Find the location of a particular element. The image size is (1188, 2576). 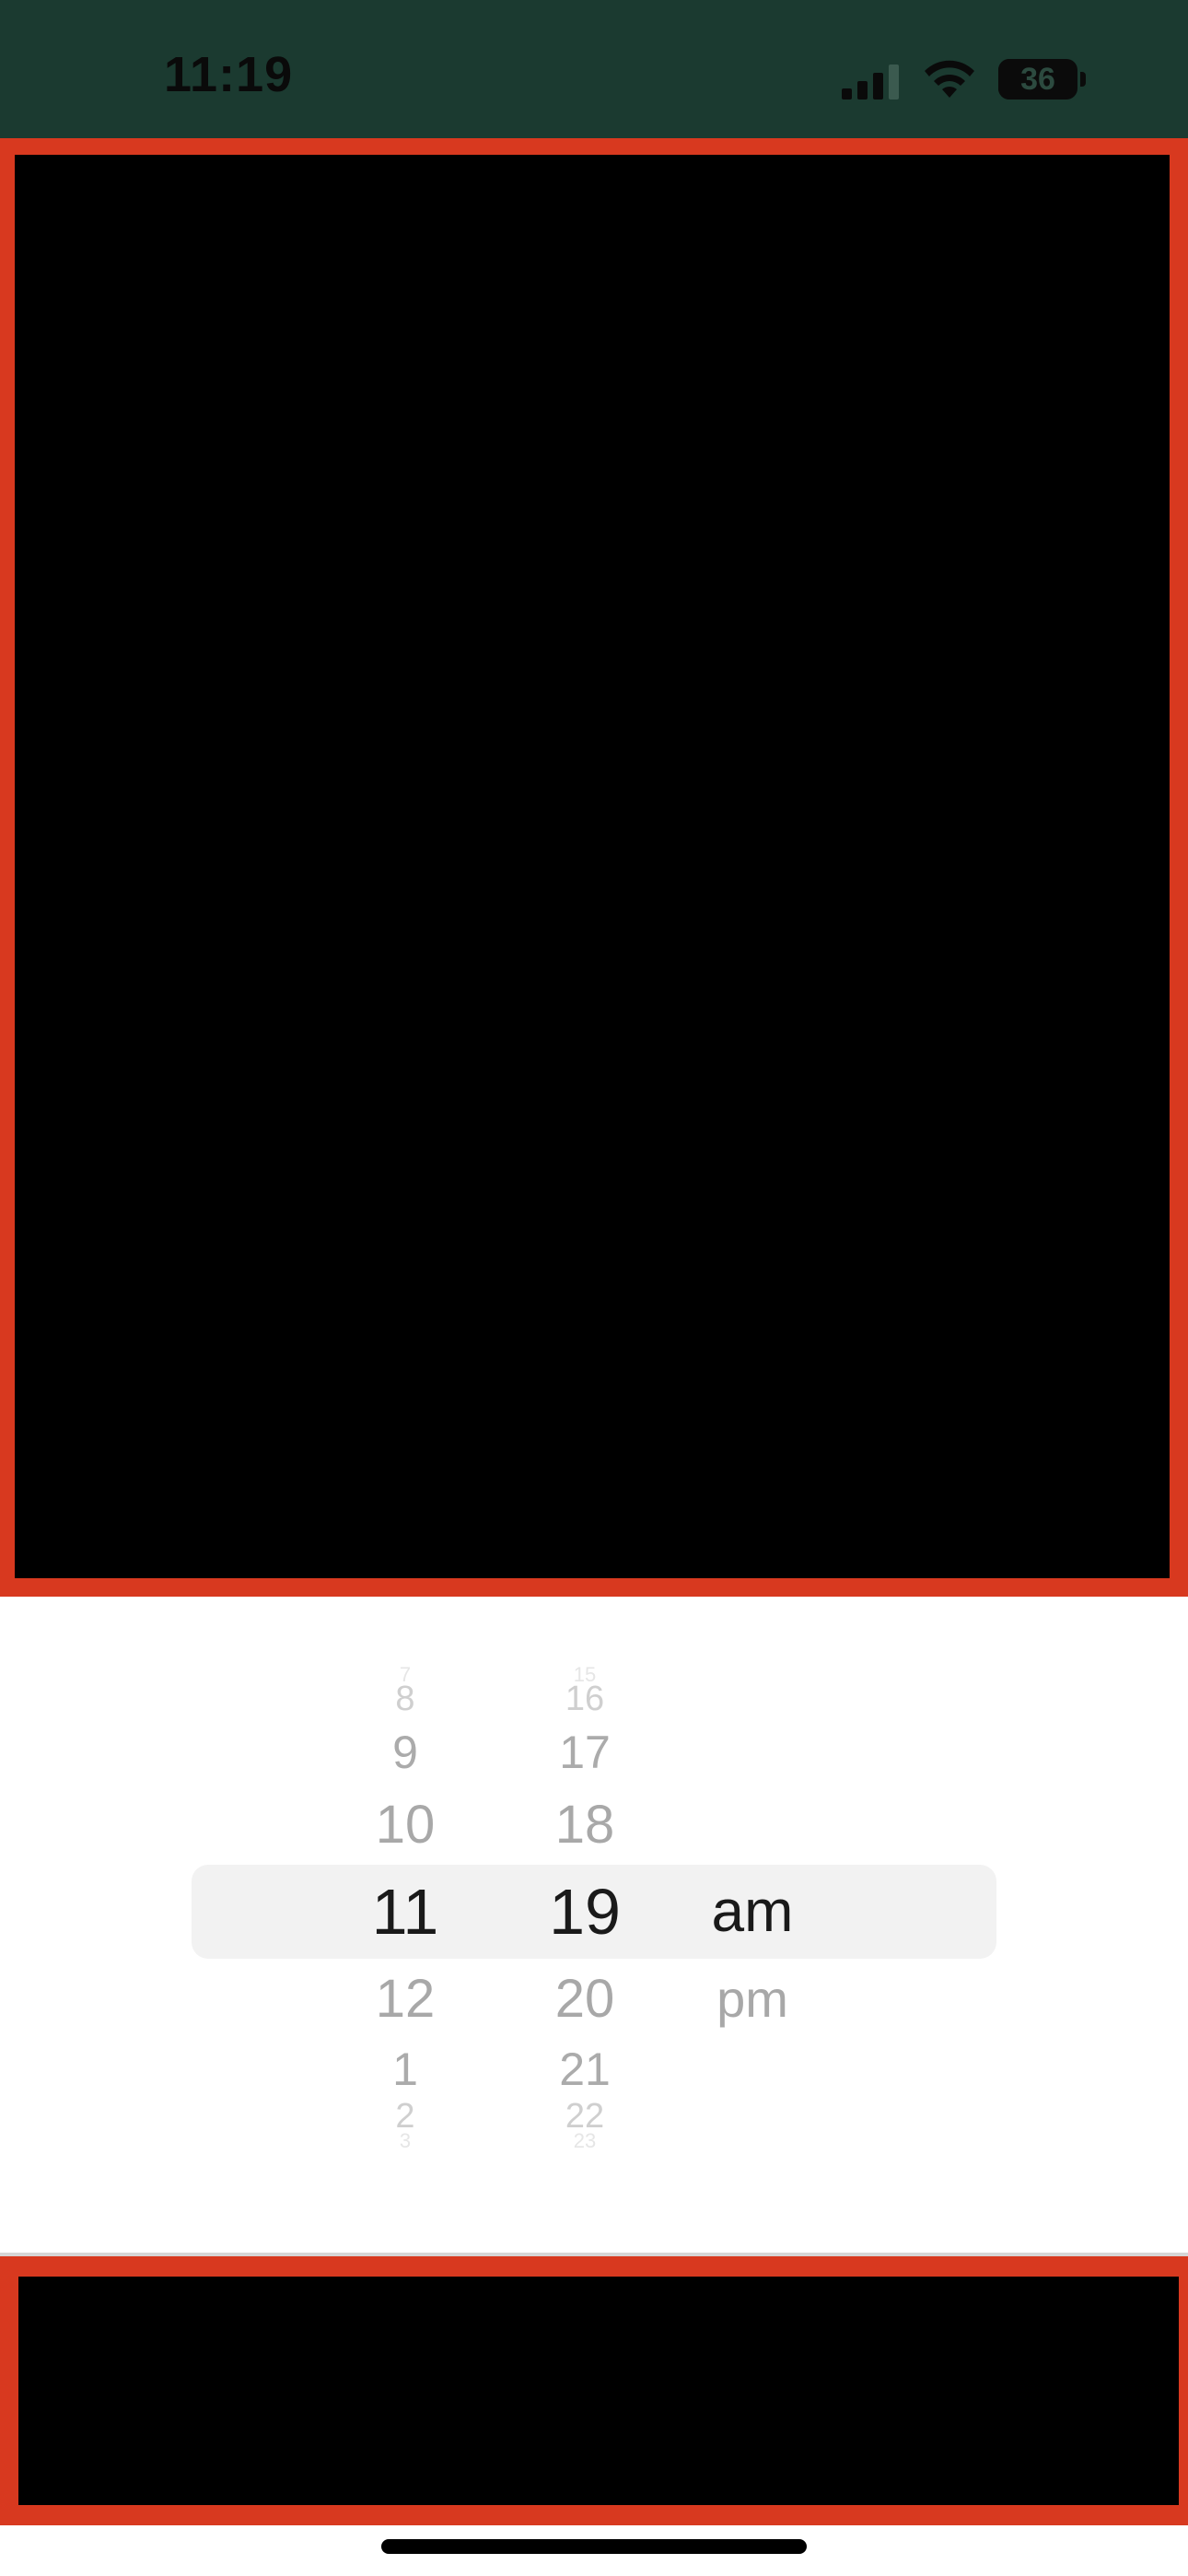

hour-option: 8 is located at coordinates (405, 1699).